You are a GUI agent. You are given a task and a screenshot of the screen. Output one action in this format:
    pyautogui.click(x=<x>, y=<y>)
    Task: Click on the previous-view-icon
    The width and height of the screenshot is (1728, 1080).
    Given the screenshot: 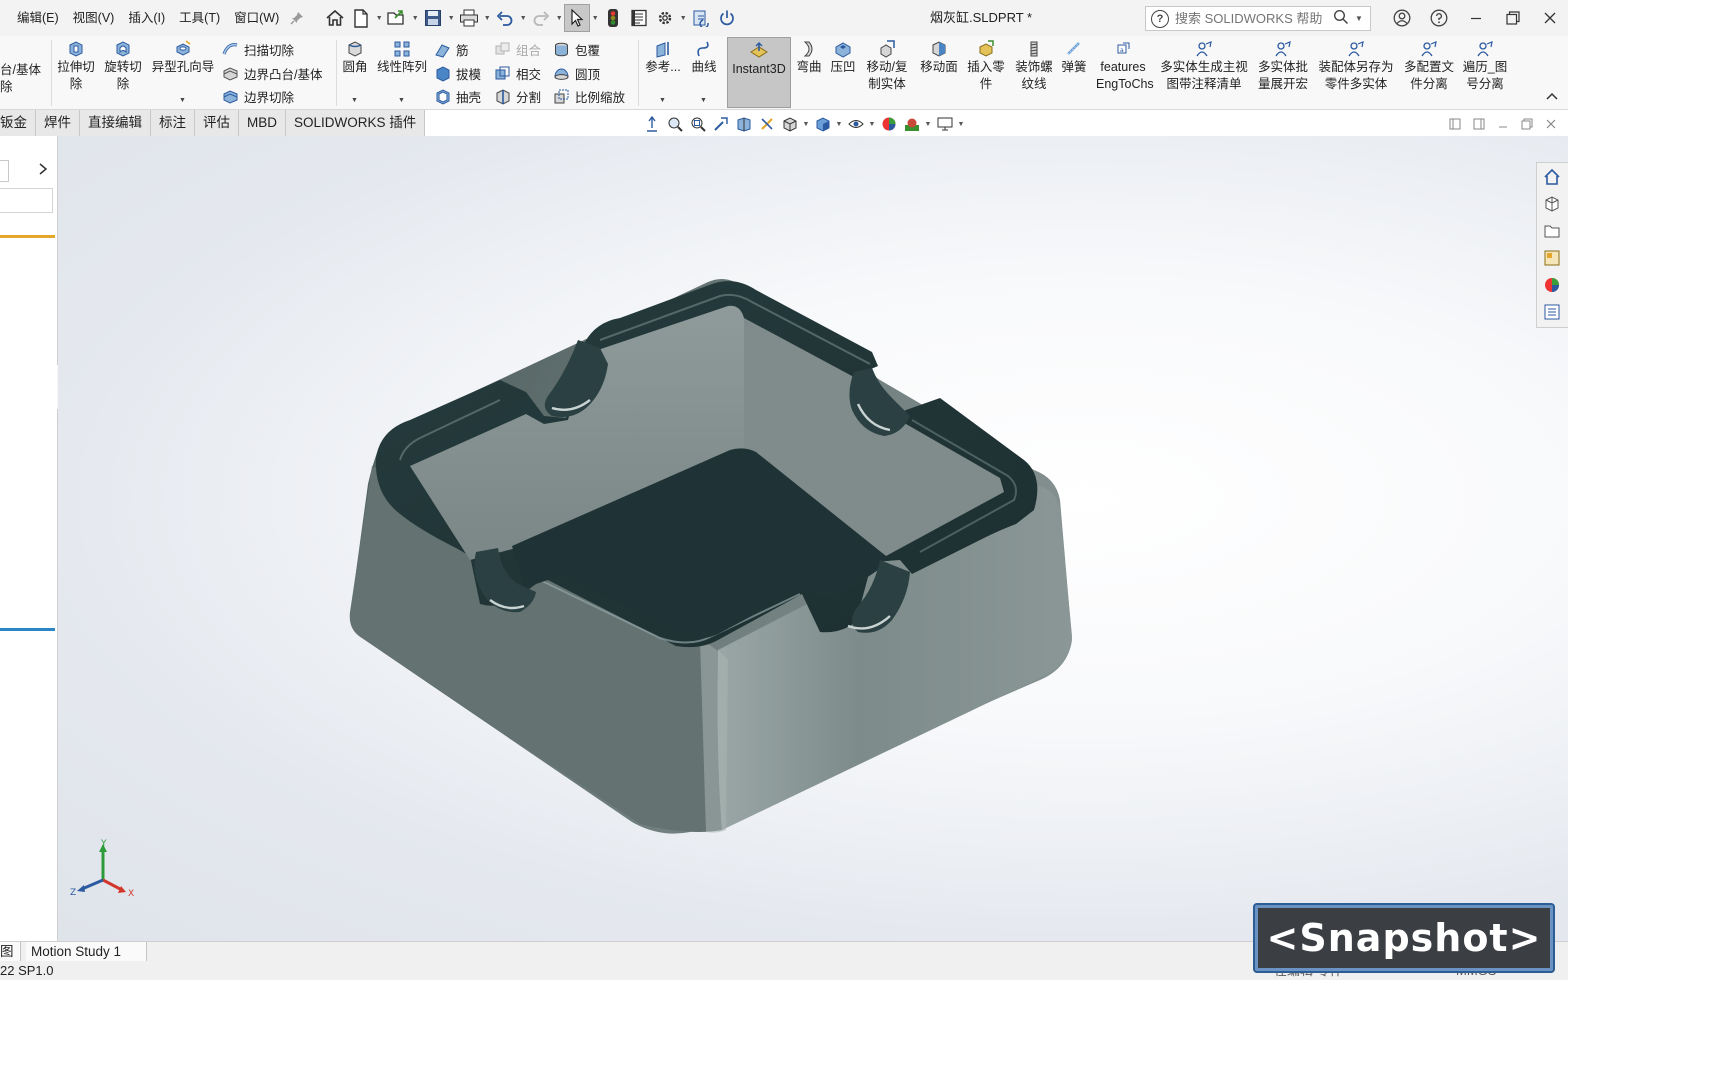 What is the action you would take?
    pyautogui.click(x=651, y=124)
    